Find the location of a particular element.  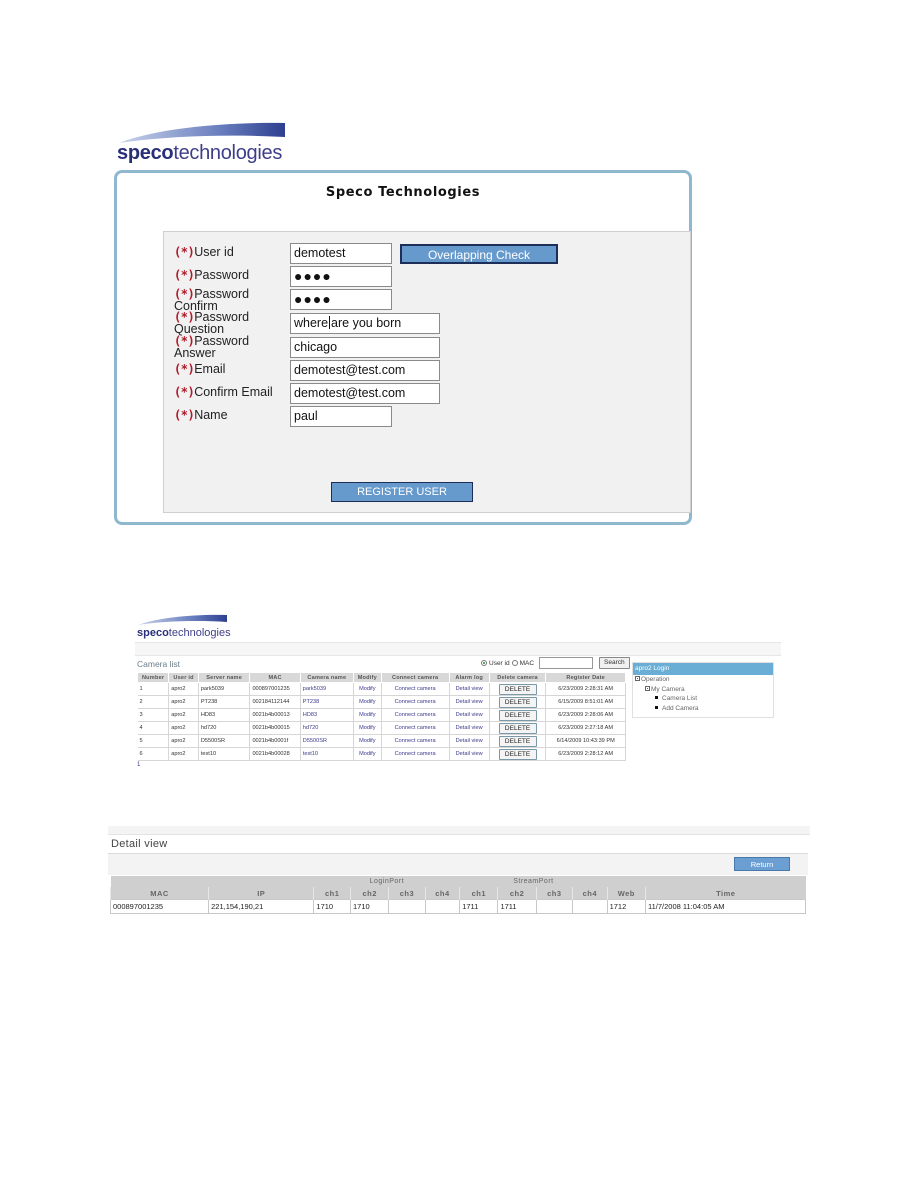

radio-mac is located at coordinates (514, 663).